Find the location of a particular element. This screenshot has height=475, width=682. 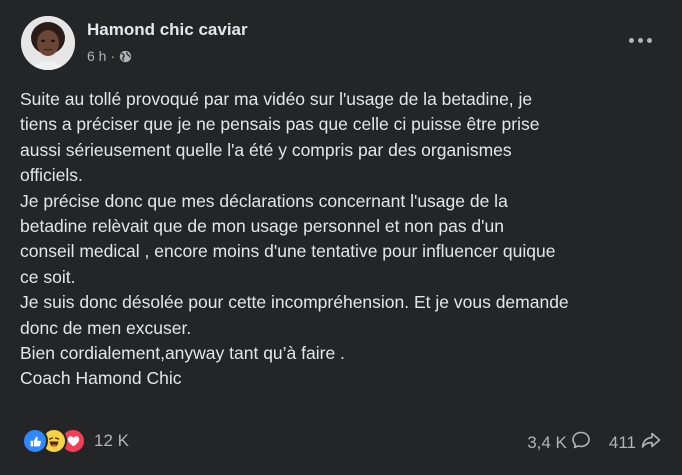

shares-count-button: 411 is located at coordinates (635, 442).